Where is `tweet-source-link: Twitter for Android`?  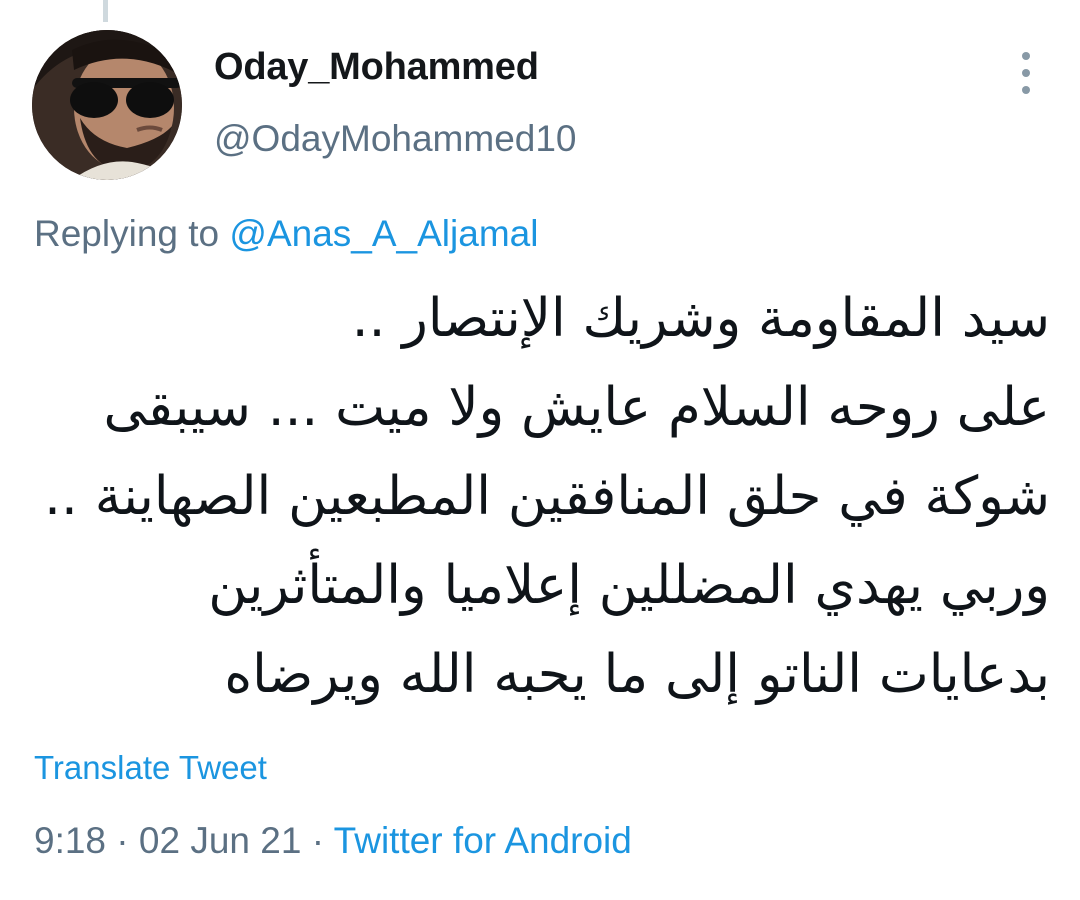
tweet-source-link: Twitter for Android is located at coordinates (483, 840).